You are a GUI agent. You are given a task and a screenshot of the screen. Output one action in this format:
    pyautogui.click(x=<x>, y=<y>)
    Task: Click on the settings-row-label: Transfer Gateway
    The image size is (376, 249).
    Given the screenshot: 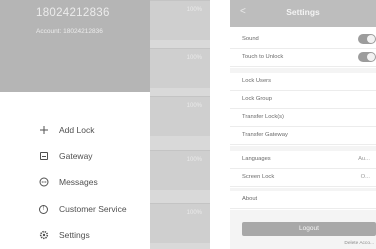 What is the action you would take?
    pyautogui.click(x=265, y=135)
    